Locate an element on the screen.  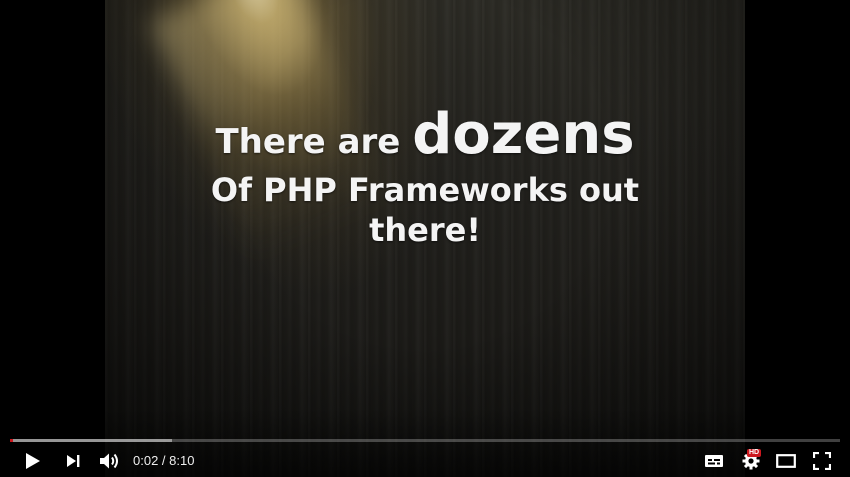
captions-button is located at coordinates (714, 461).